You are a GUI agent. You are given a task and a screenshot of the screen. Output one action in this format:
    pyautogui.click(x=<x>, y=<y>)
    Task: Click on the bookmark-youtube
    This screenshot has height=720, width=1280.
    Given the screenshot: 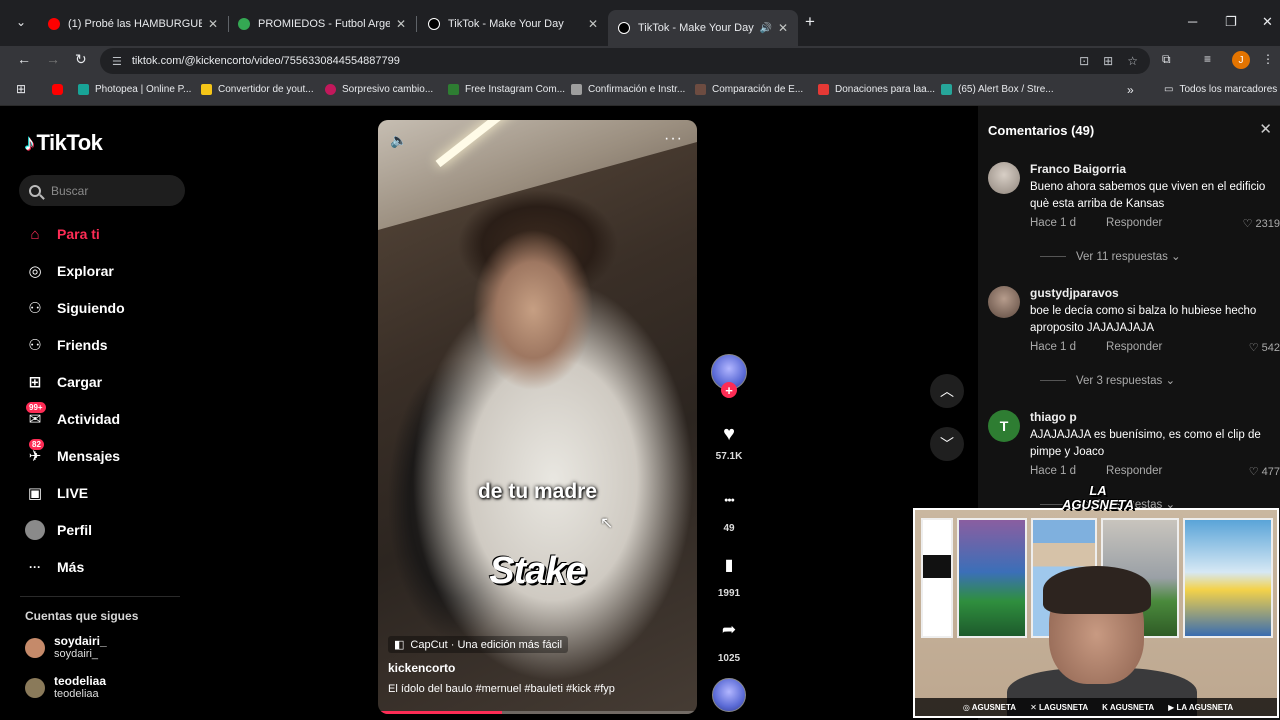 What is the action you would take?
    pyautogui.click(x=60, y=89)
    